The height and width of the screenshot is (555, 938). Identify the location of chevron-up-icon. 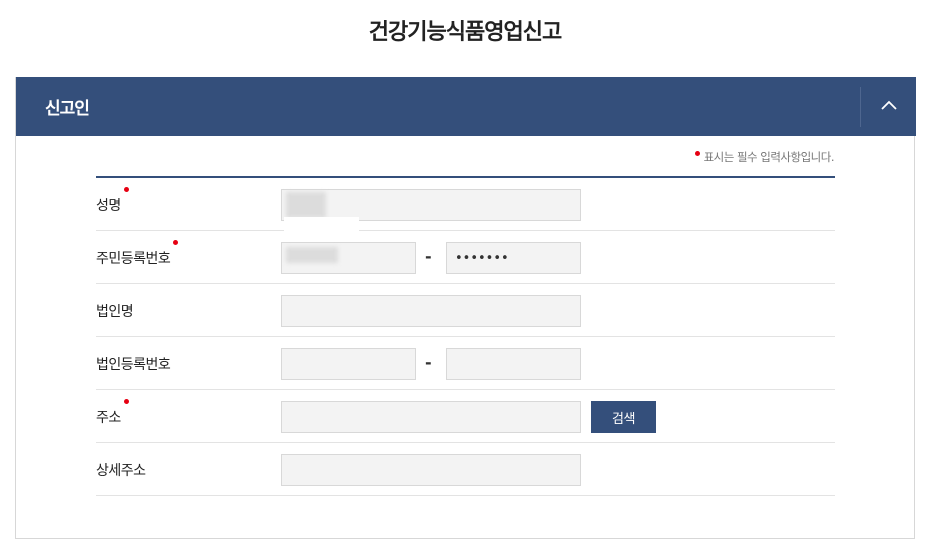
(889, 105).